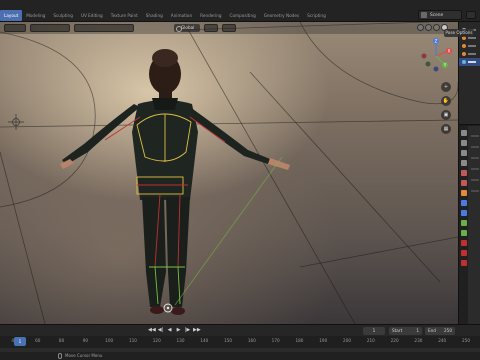 The width and height of the screenshot is (480, 360). What do you see at coordinates (228, 340) in the screenshot?
I see `ruler-tick-label: 150` at bounding box center [228, 340].